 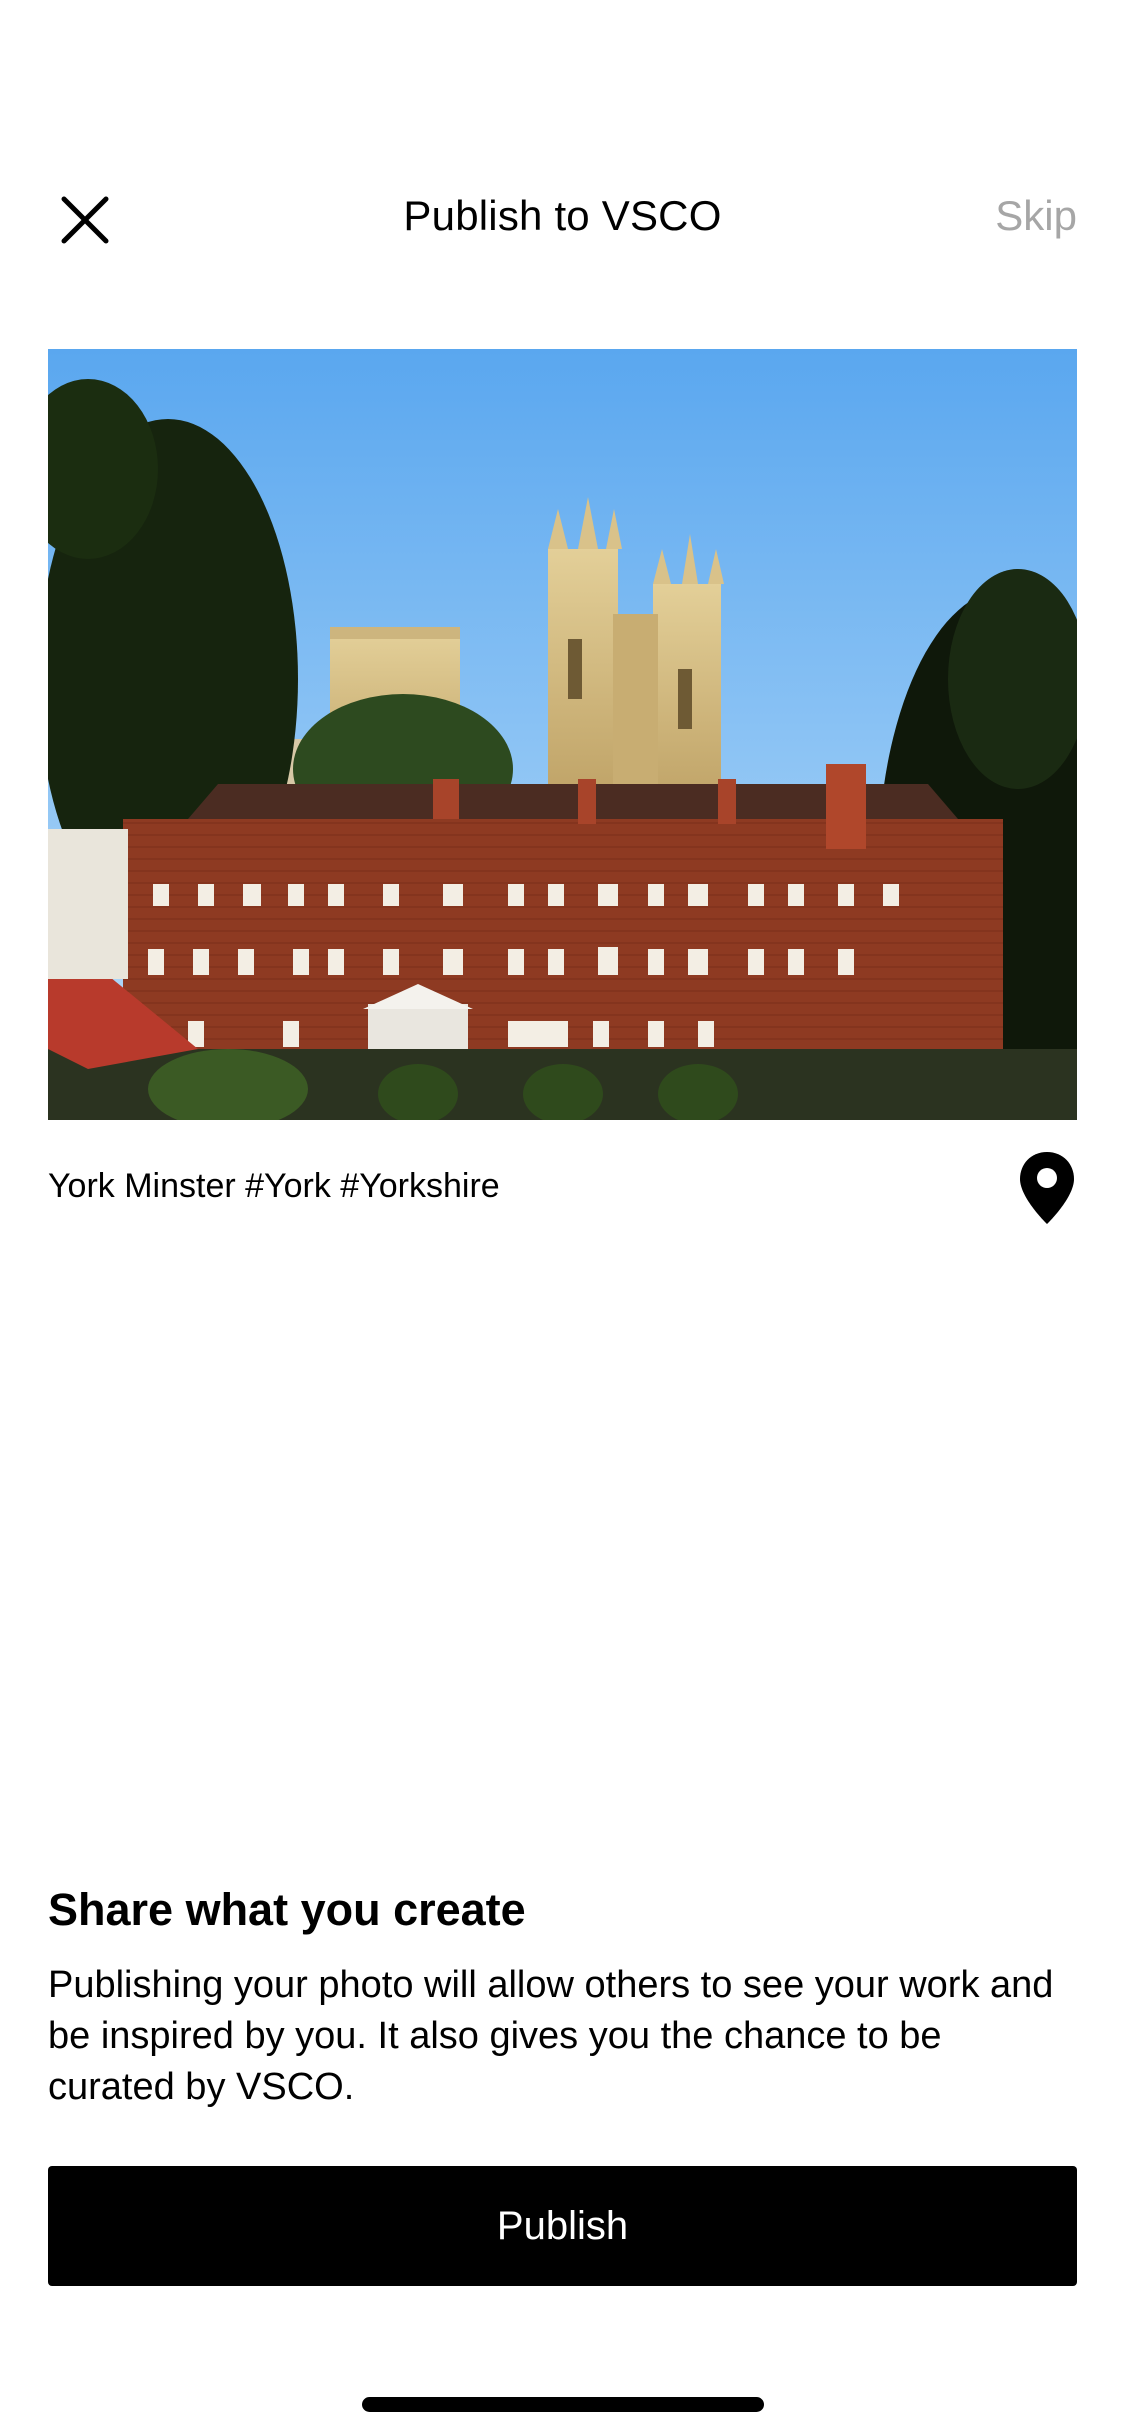 What do you see at coordinates (562, 1190) in the screenshot?
I see `caption-row: York Minster #York #Yorkshire` at bounding box center [562, 1190].